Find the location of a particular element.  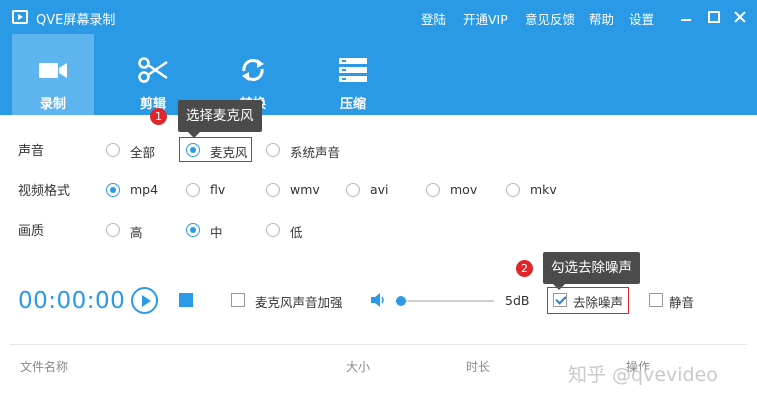

option-label: 麦克风 is located at coordinates (229, 152).